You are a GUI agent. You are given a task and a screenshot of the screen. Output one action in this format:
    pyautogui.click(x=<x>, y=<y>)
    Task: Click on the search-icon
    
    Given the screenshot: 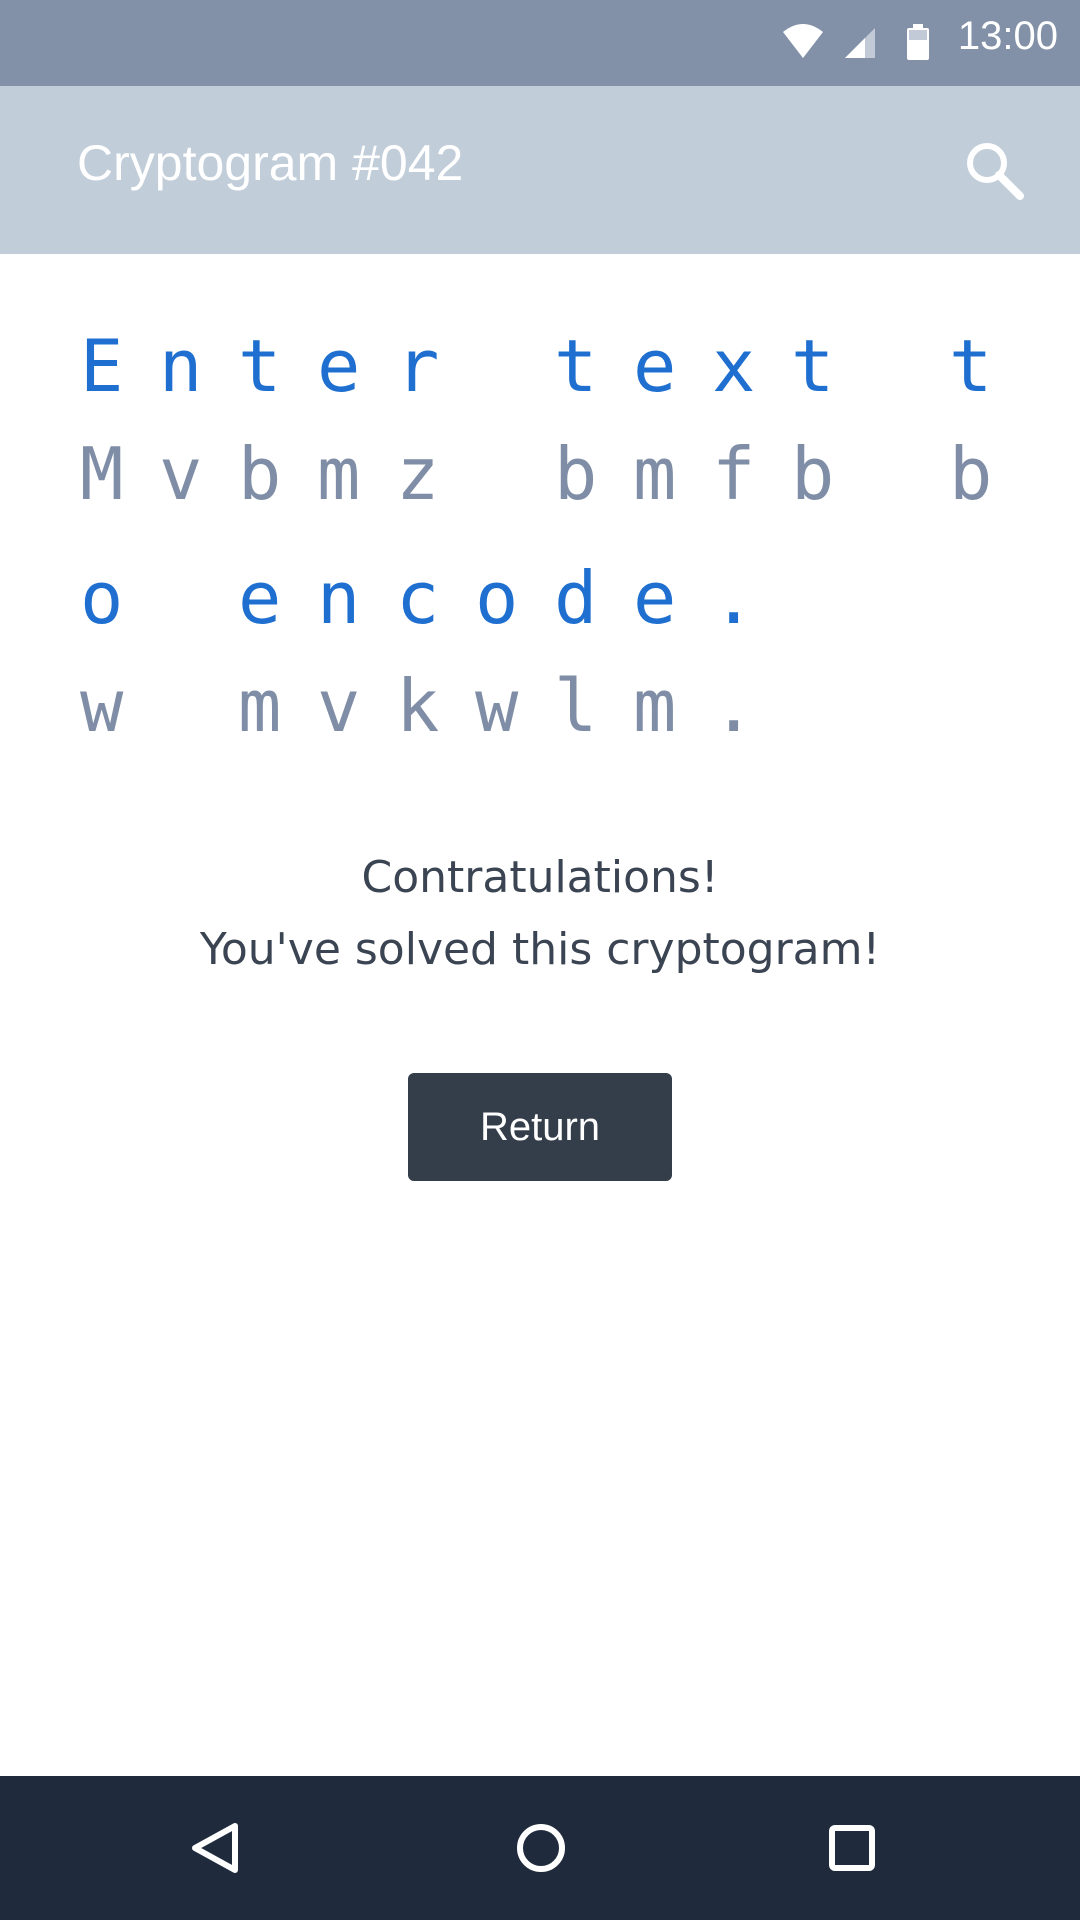 What is the action you would take?
    pyautogui.click(x=995, y=171)
    